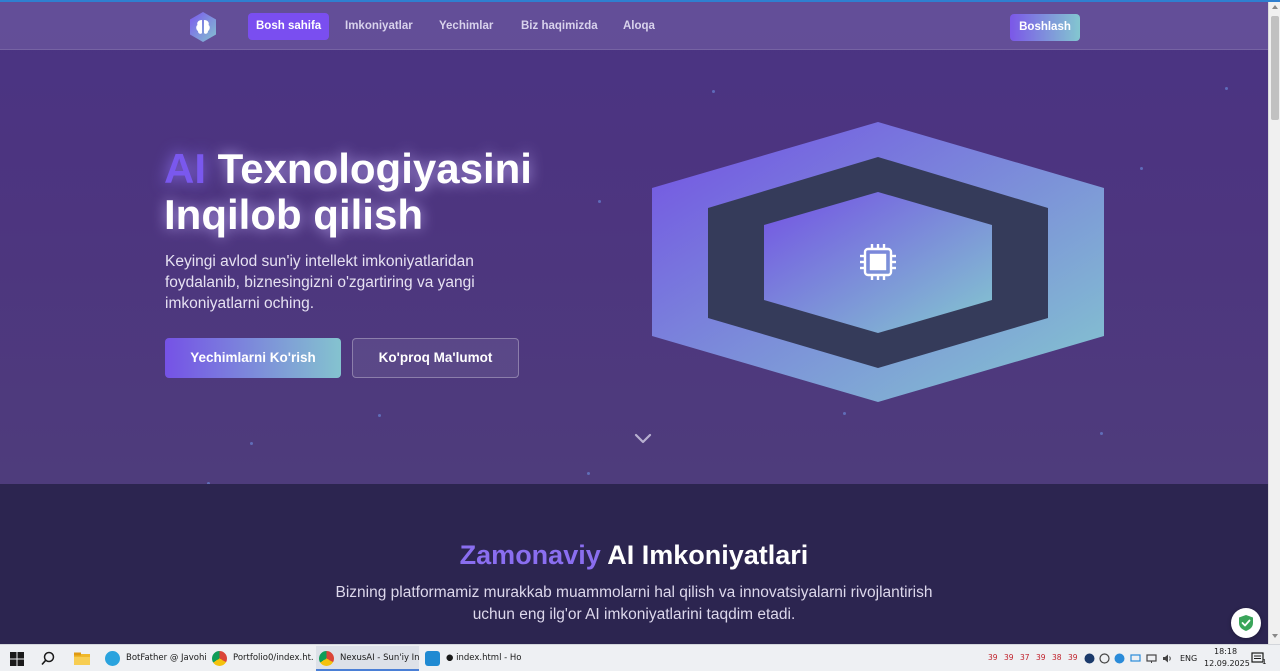 The image size is (1280, 671). I want to click on shield-check-button, so click(1246, 623).